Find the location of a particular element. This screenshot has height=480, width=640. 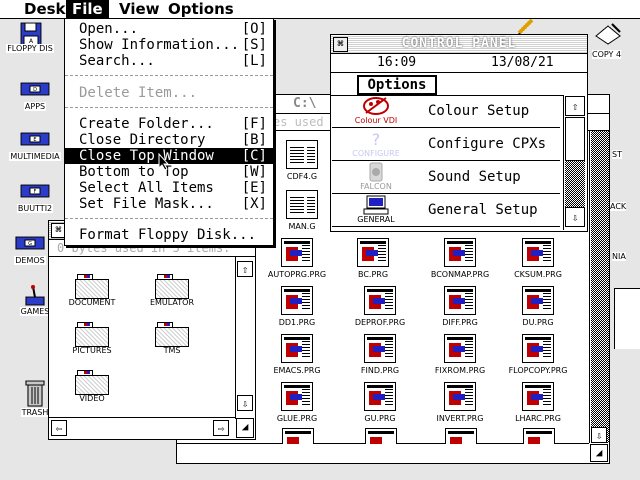

desktop-icon-multimedia: E MULTIMEDIA is located at coordinates (35, 145).